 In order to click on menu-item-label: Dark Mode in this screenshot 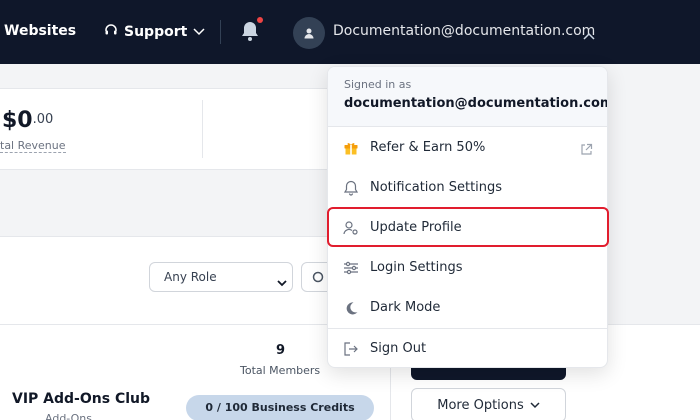, I will do `click(405, 307)`.